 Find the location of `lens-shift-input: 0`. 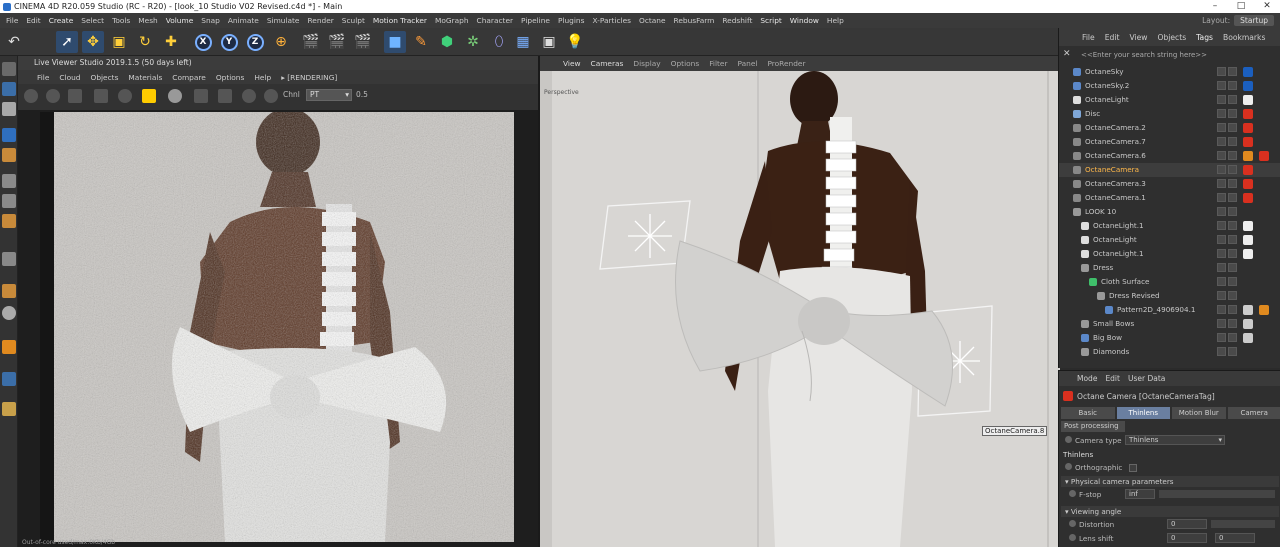

lens-shift-input: 0 is located at coordinates (1187, 538).